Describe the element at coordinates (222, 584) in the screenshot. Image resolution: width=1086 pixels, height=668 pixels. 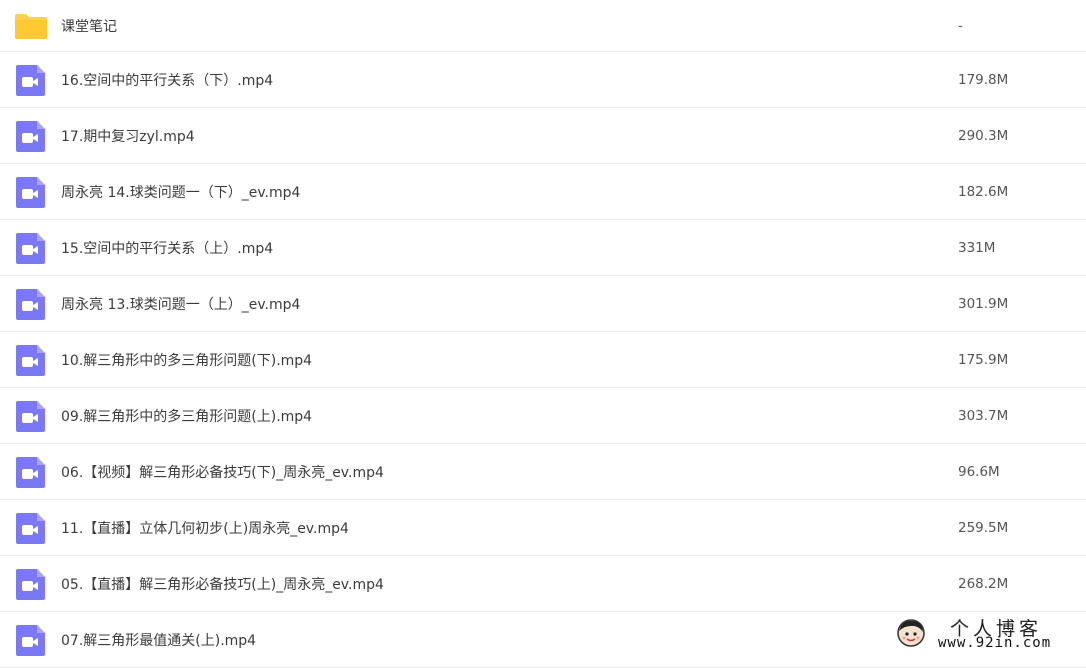
I see `file-name: 05.【直播】解三角形必备技巧(上)_周永亮_ev.mp4` at that location.